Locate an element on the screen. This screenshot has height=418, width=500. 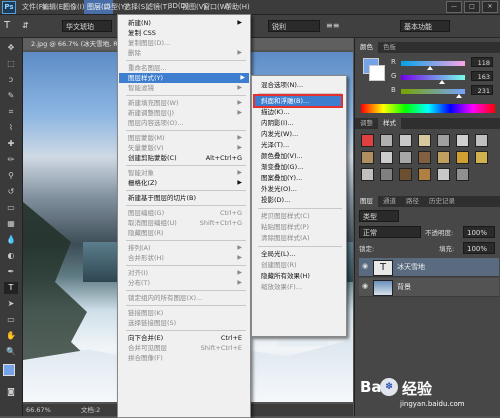
close-button: ✕ is located at coordinates (490, 7).